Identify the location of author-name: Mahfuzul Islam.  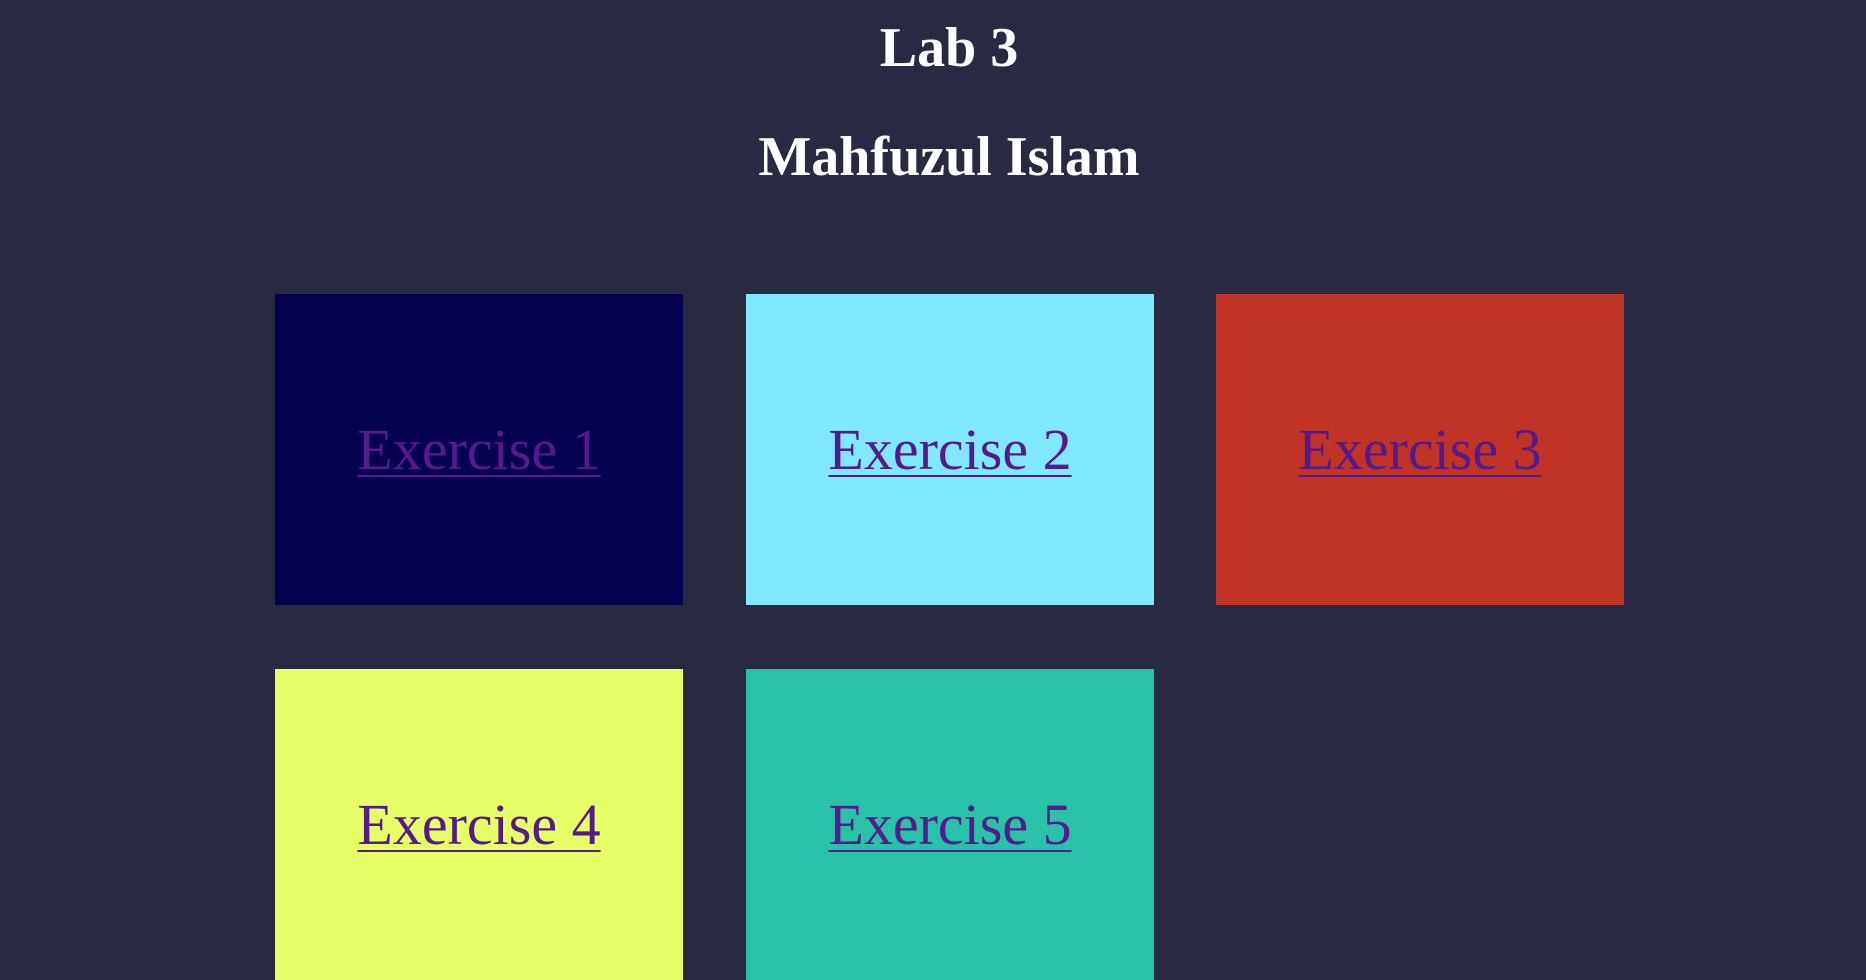
(949, 157).